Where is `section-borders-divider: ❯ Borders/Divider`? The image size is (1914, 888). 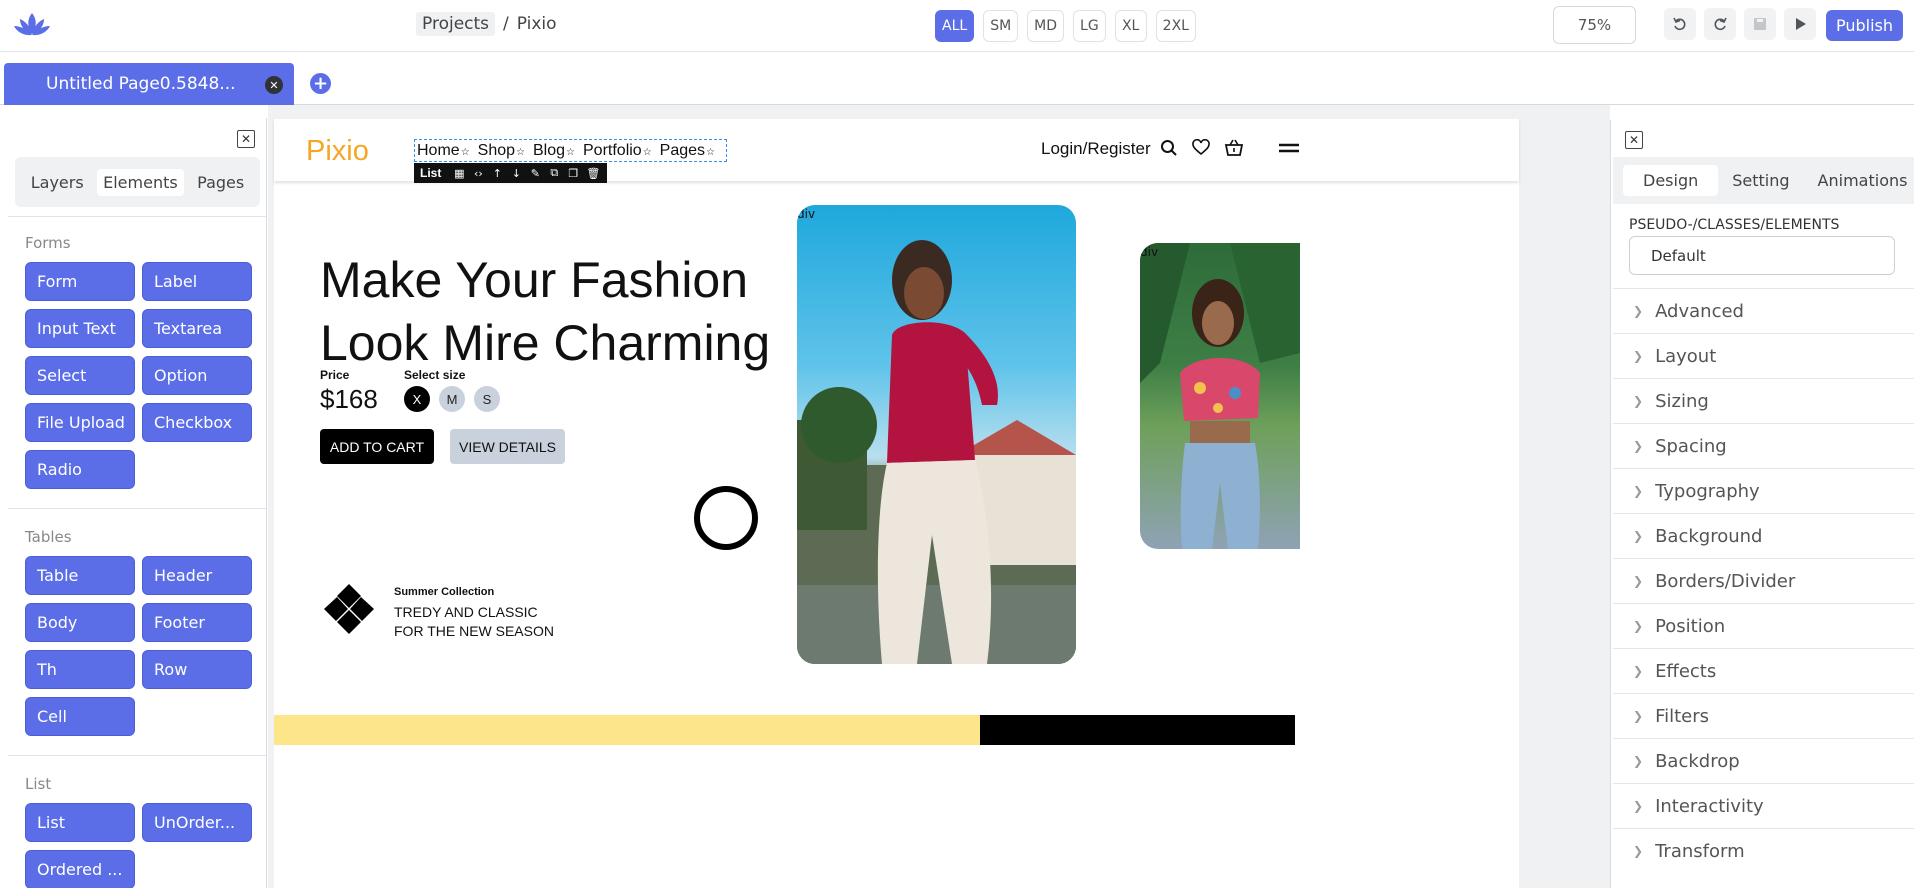 section-borders-divider: ❯ Borders/Divider is located at coordinates (1763, 580).